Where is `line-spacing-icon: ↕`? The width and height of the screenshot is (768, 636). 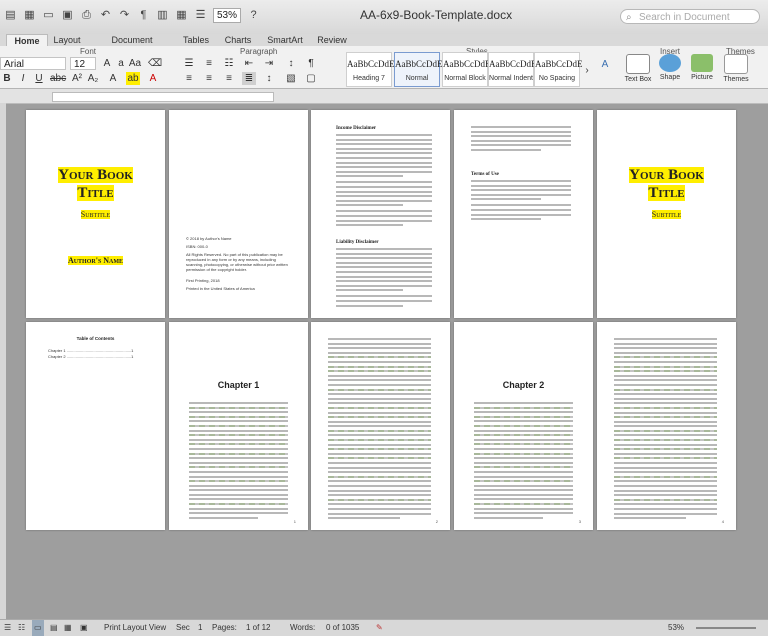 line-spacing-icon: ↕ is located at coordinates (269, 78).